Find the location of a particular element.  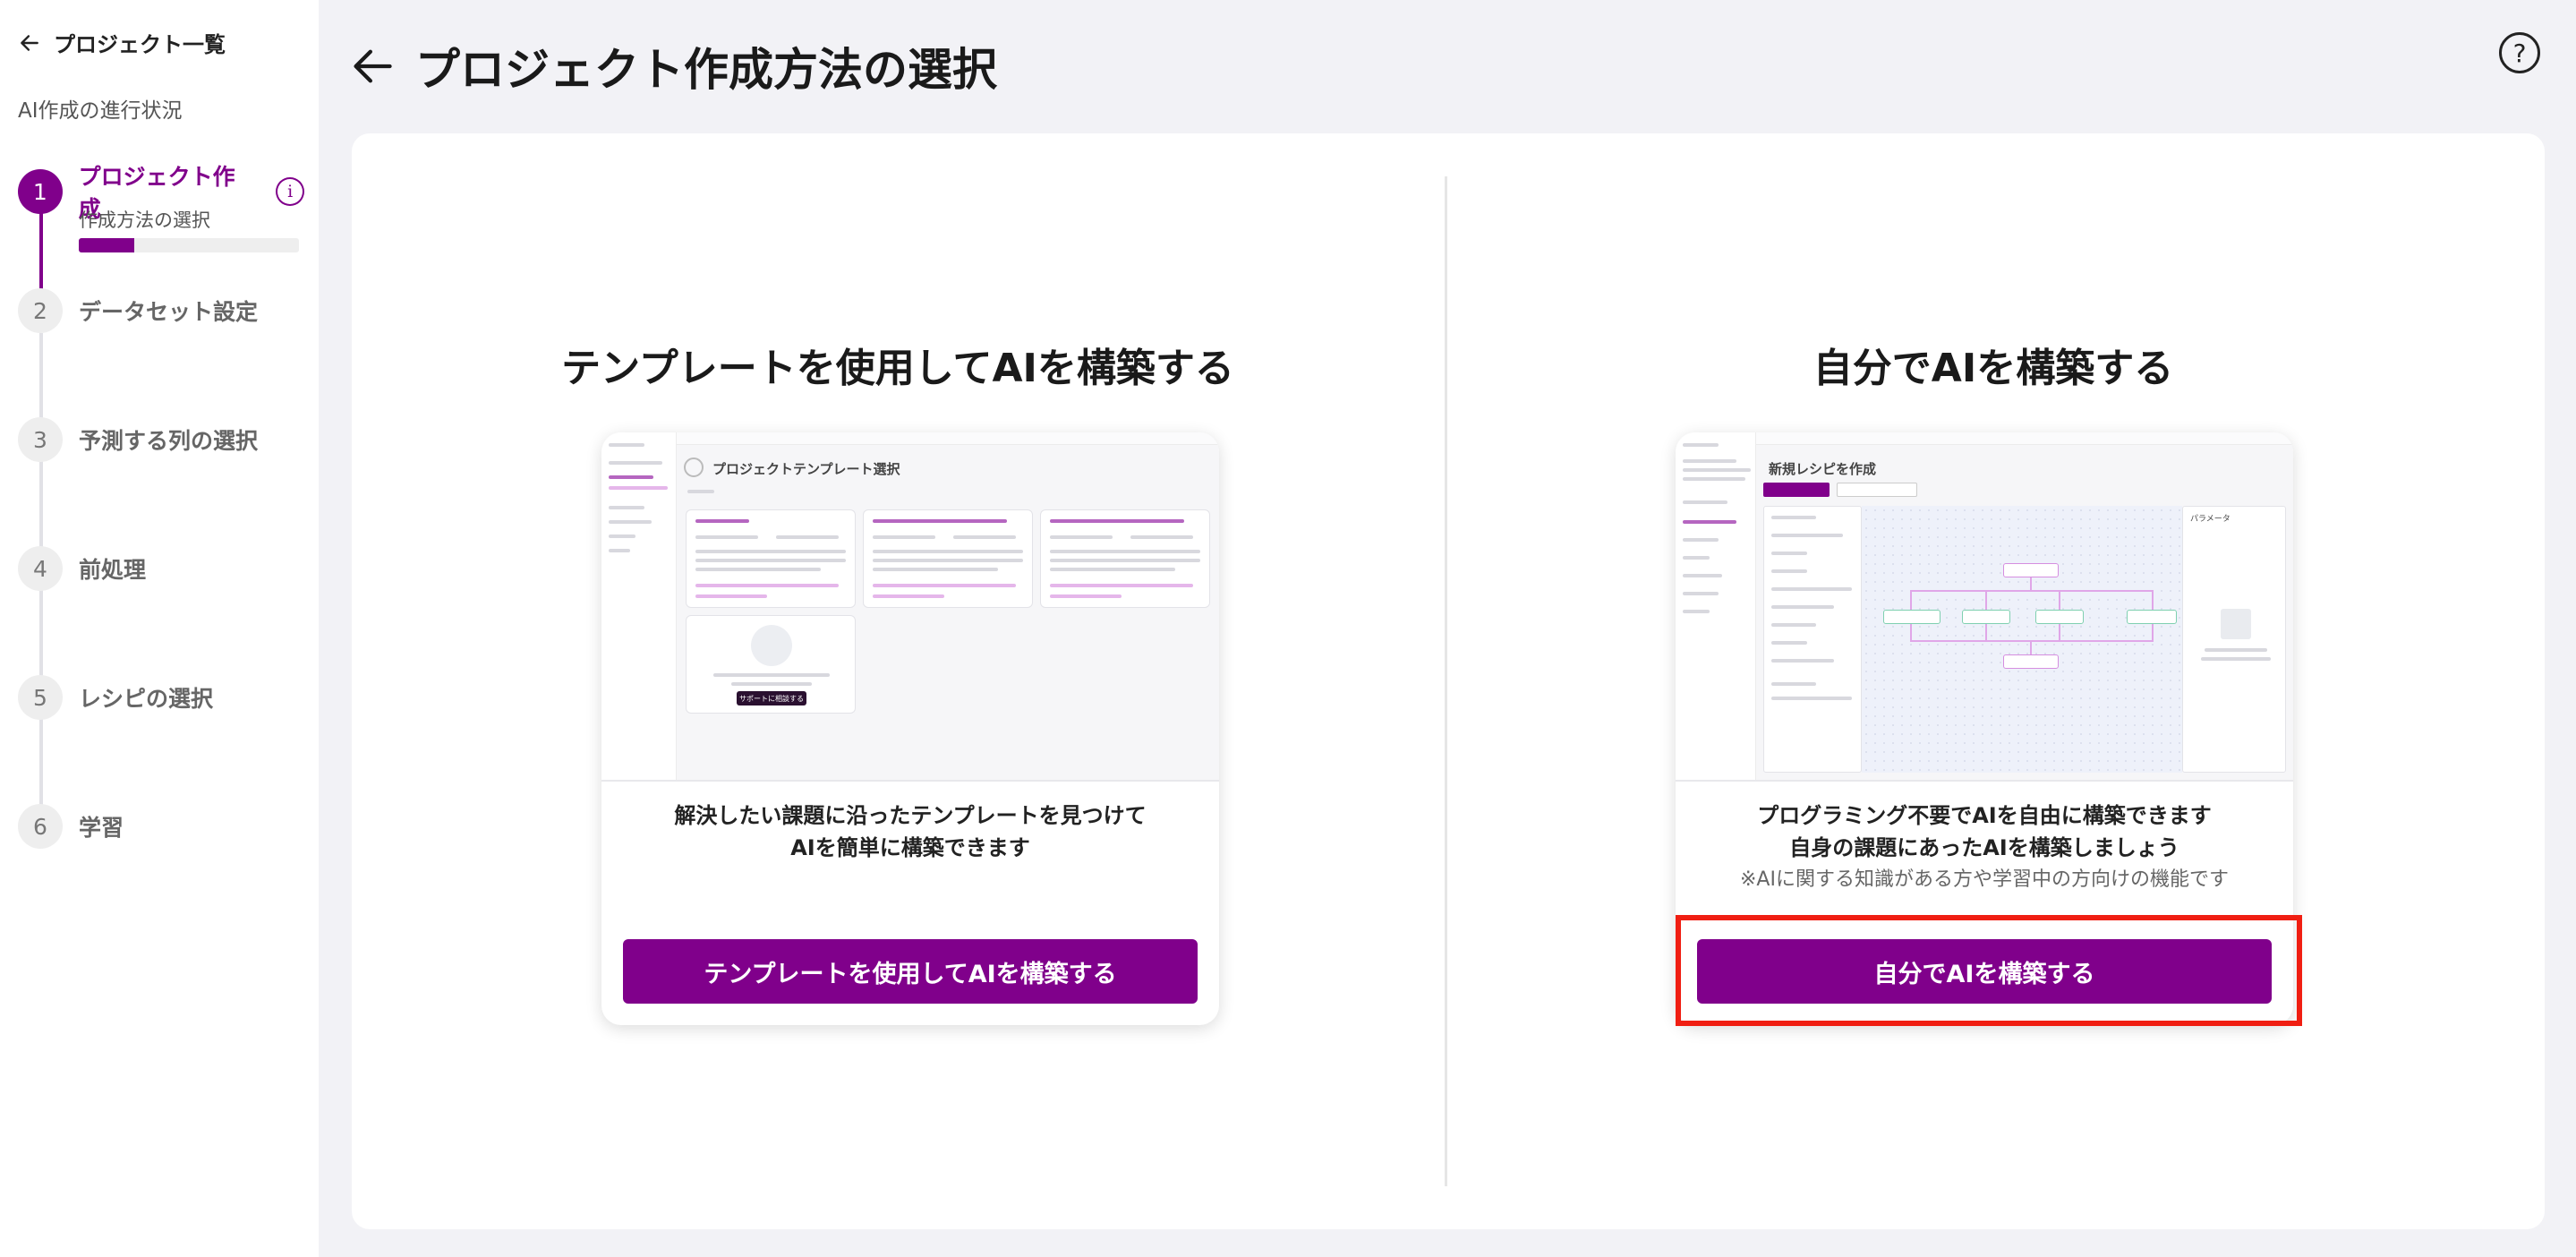

step-label: 学習 is located at coordinates (101, 828).